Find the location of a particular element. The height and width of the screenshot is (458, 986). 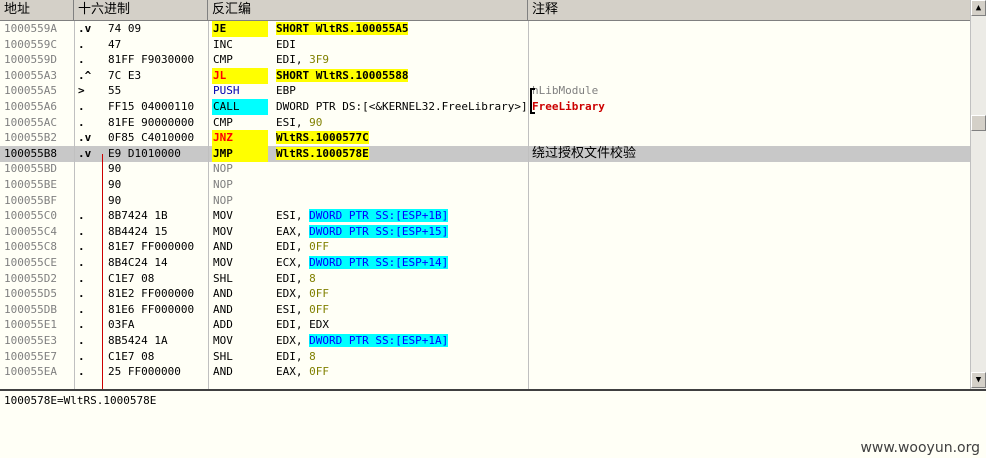

operand-part: SHORT WltRS.10005588 is located at coordinates (342, 75).